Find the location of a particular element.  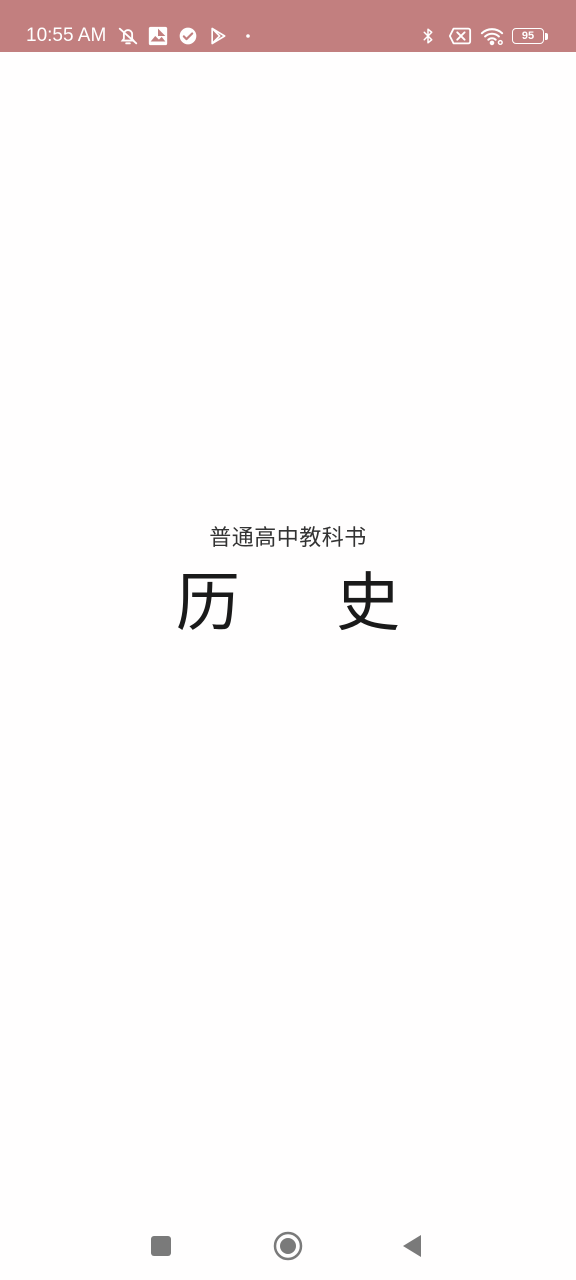

check-circle-icon is located at coordinates (188, 36).